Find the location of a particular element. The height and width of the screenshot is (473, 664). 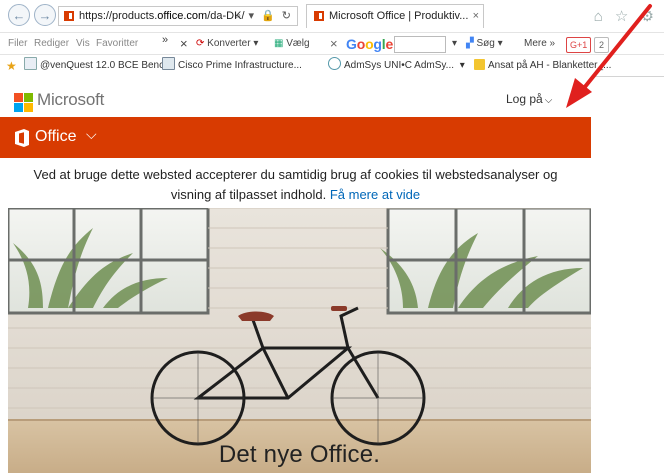

tab-close-icon: × is located at coordinates (476, 16).